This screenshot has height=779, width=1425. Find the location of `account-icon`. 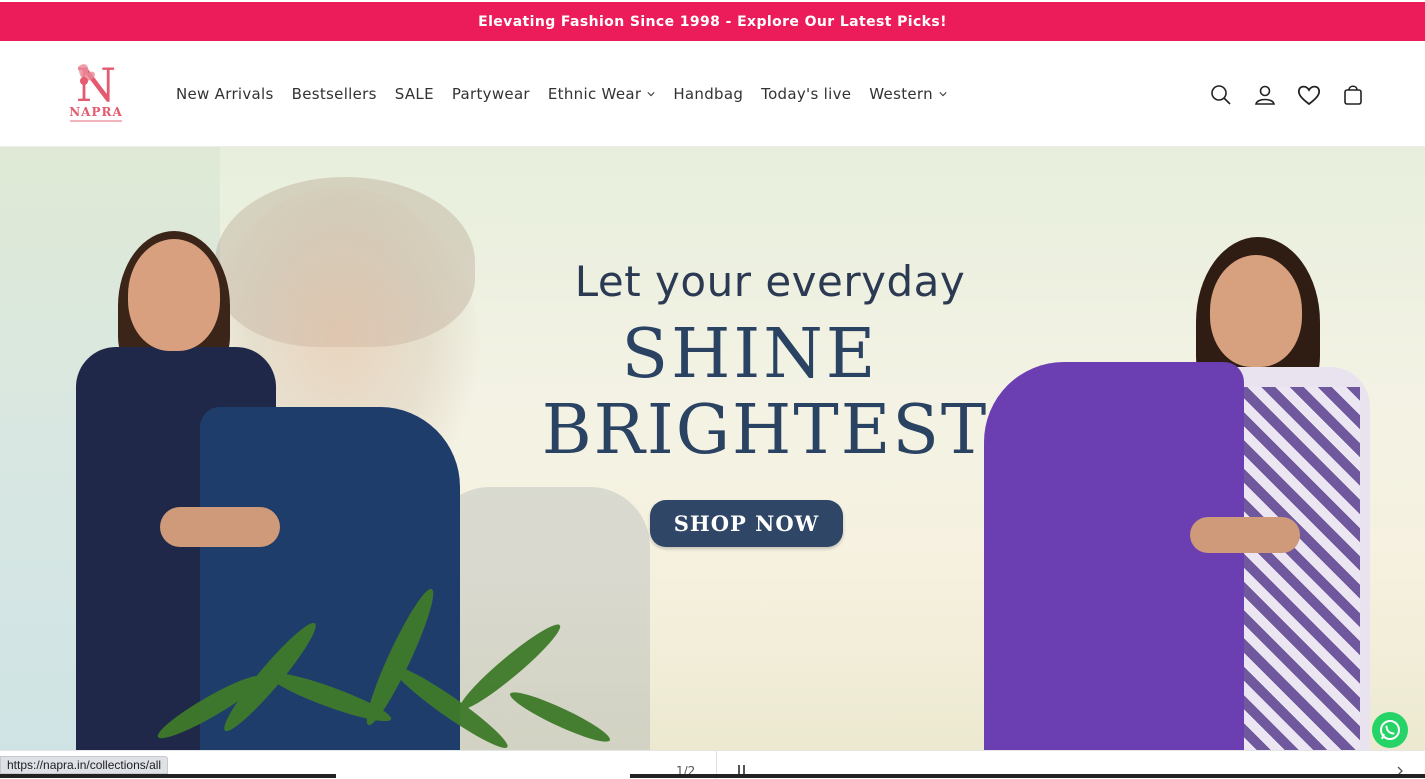

account-icon is located at coordinates (1265, 95).